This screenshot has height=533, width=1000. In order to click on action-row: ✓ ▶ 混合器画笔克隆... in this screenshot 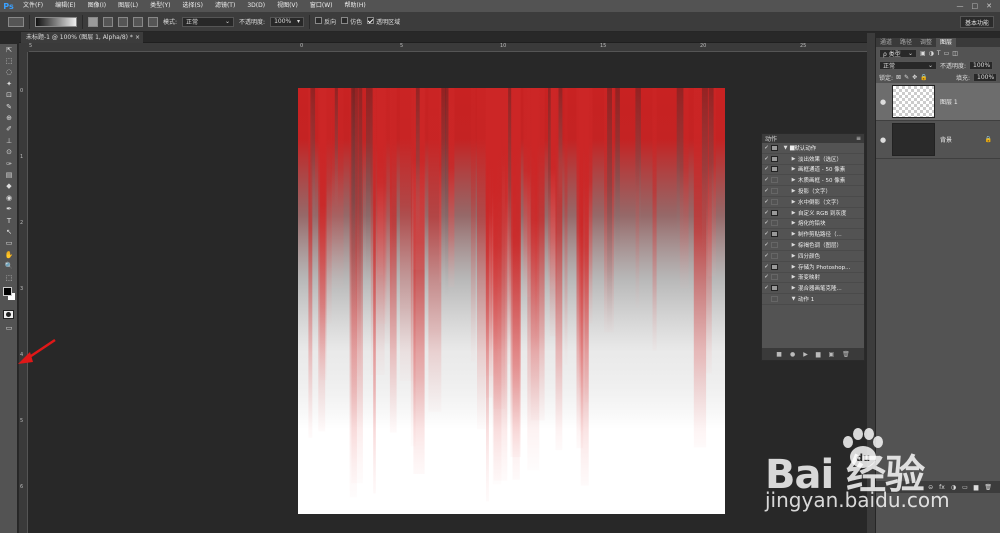, I will do `click(813, 289)`.